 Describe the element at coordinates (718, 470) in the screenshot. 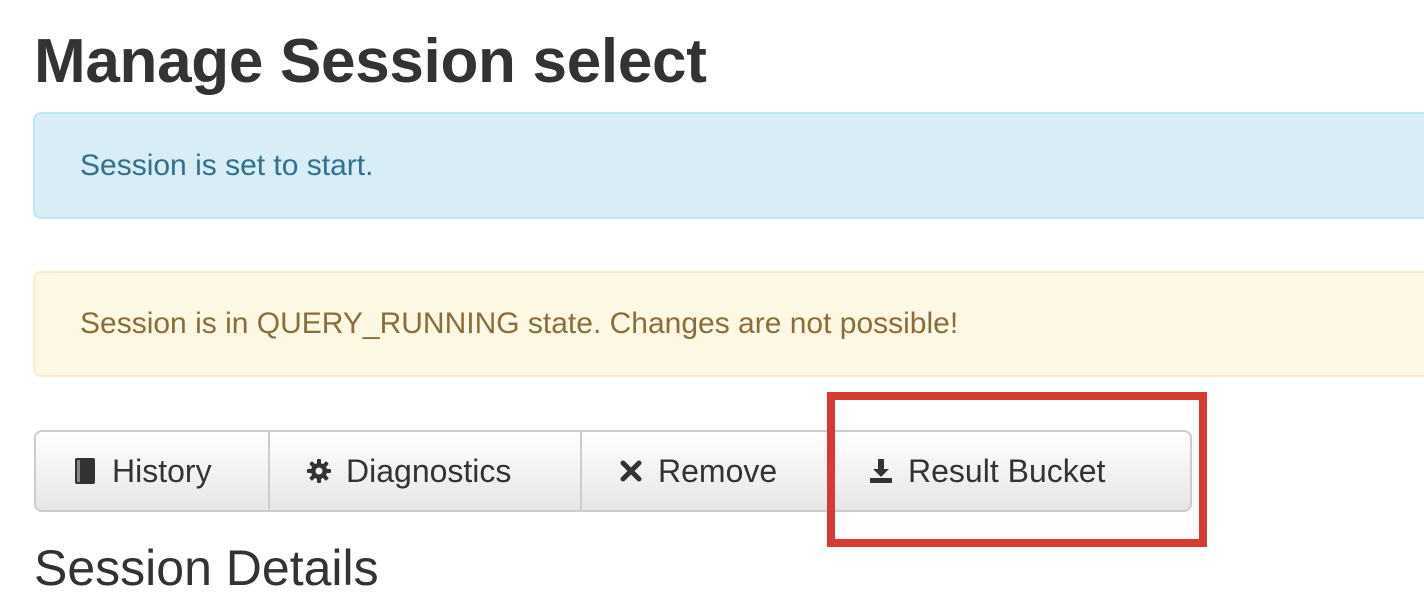

I see `remove-button-label: Remove` at that location.